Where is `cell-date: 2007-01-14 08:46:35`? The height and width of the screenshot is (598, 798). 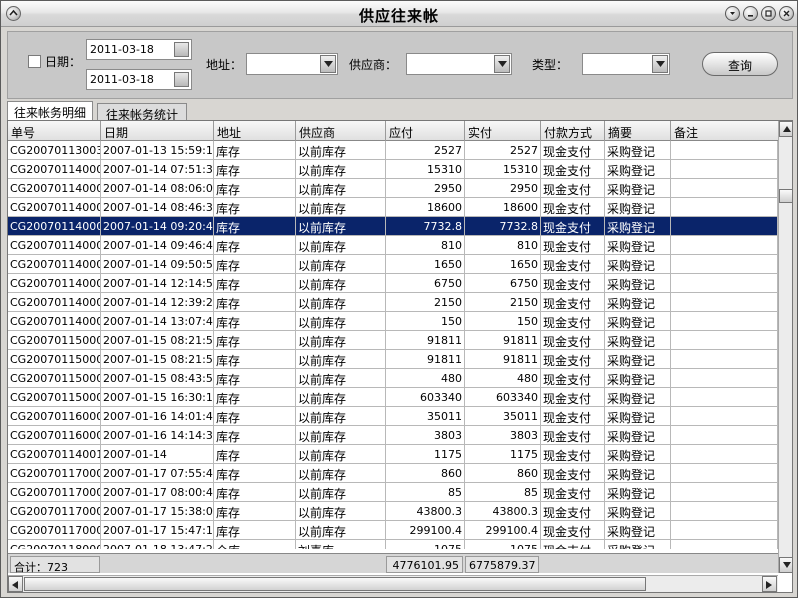
cell-date: 2007-01-14 08:46:35 is located at coordinates (157, 207).